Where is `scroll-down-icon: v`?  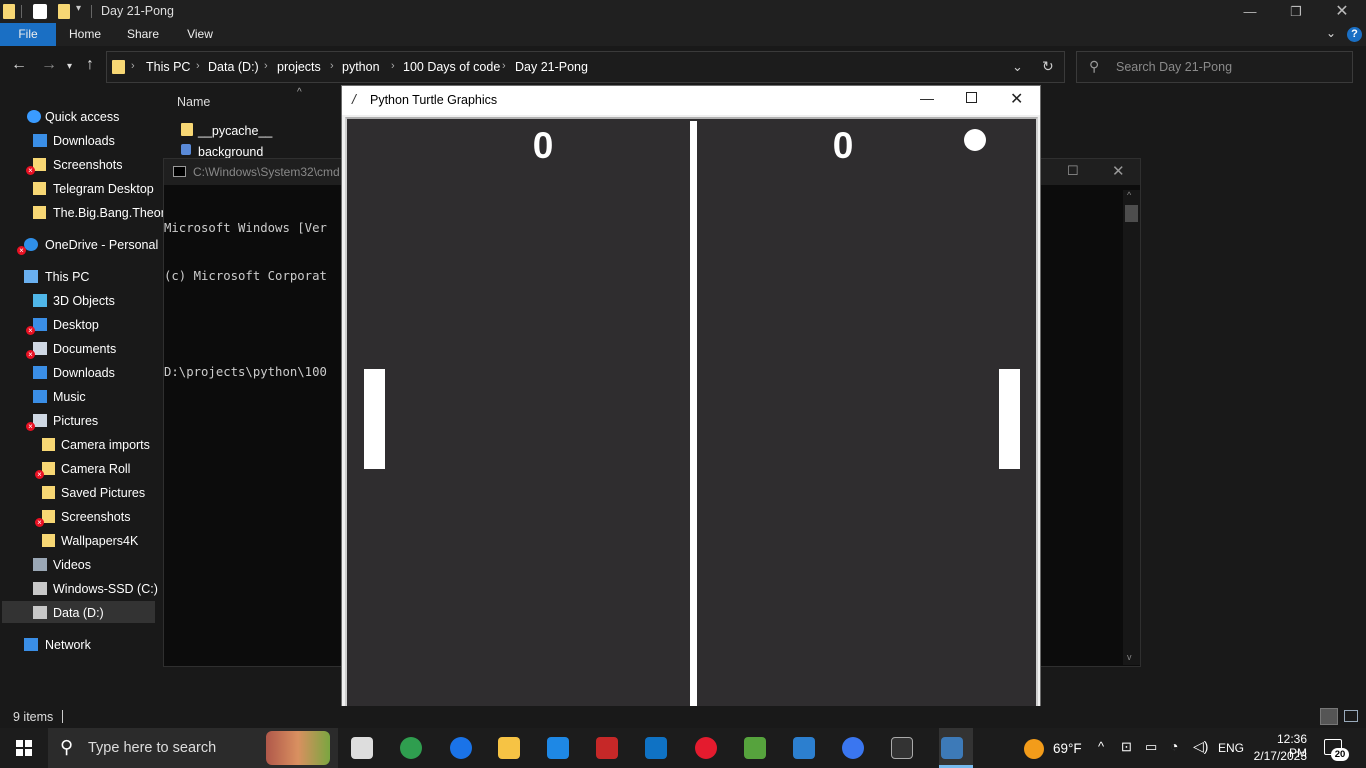 scroll-down-icon: v is located at coordinates (1129, 657).